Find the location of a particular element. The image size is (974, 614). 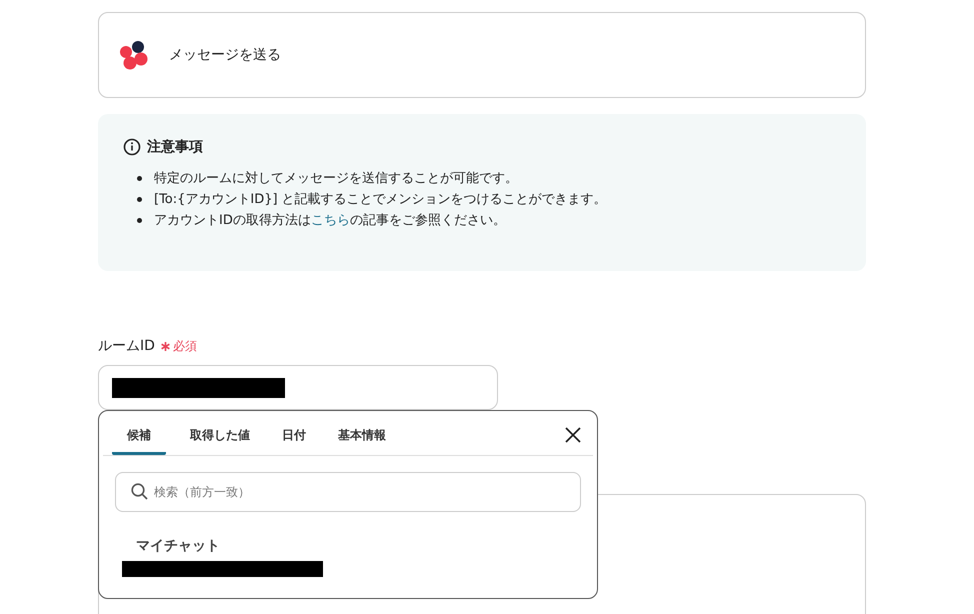

asterisk-icon is located at coordinates (165, 346).